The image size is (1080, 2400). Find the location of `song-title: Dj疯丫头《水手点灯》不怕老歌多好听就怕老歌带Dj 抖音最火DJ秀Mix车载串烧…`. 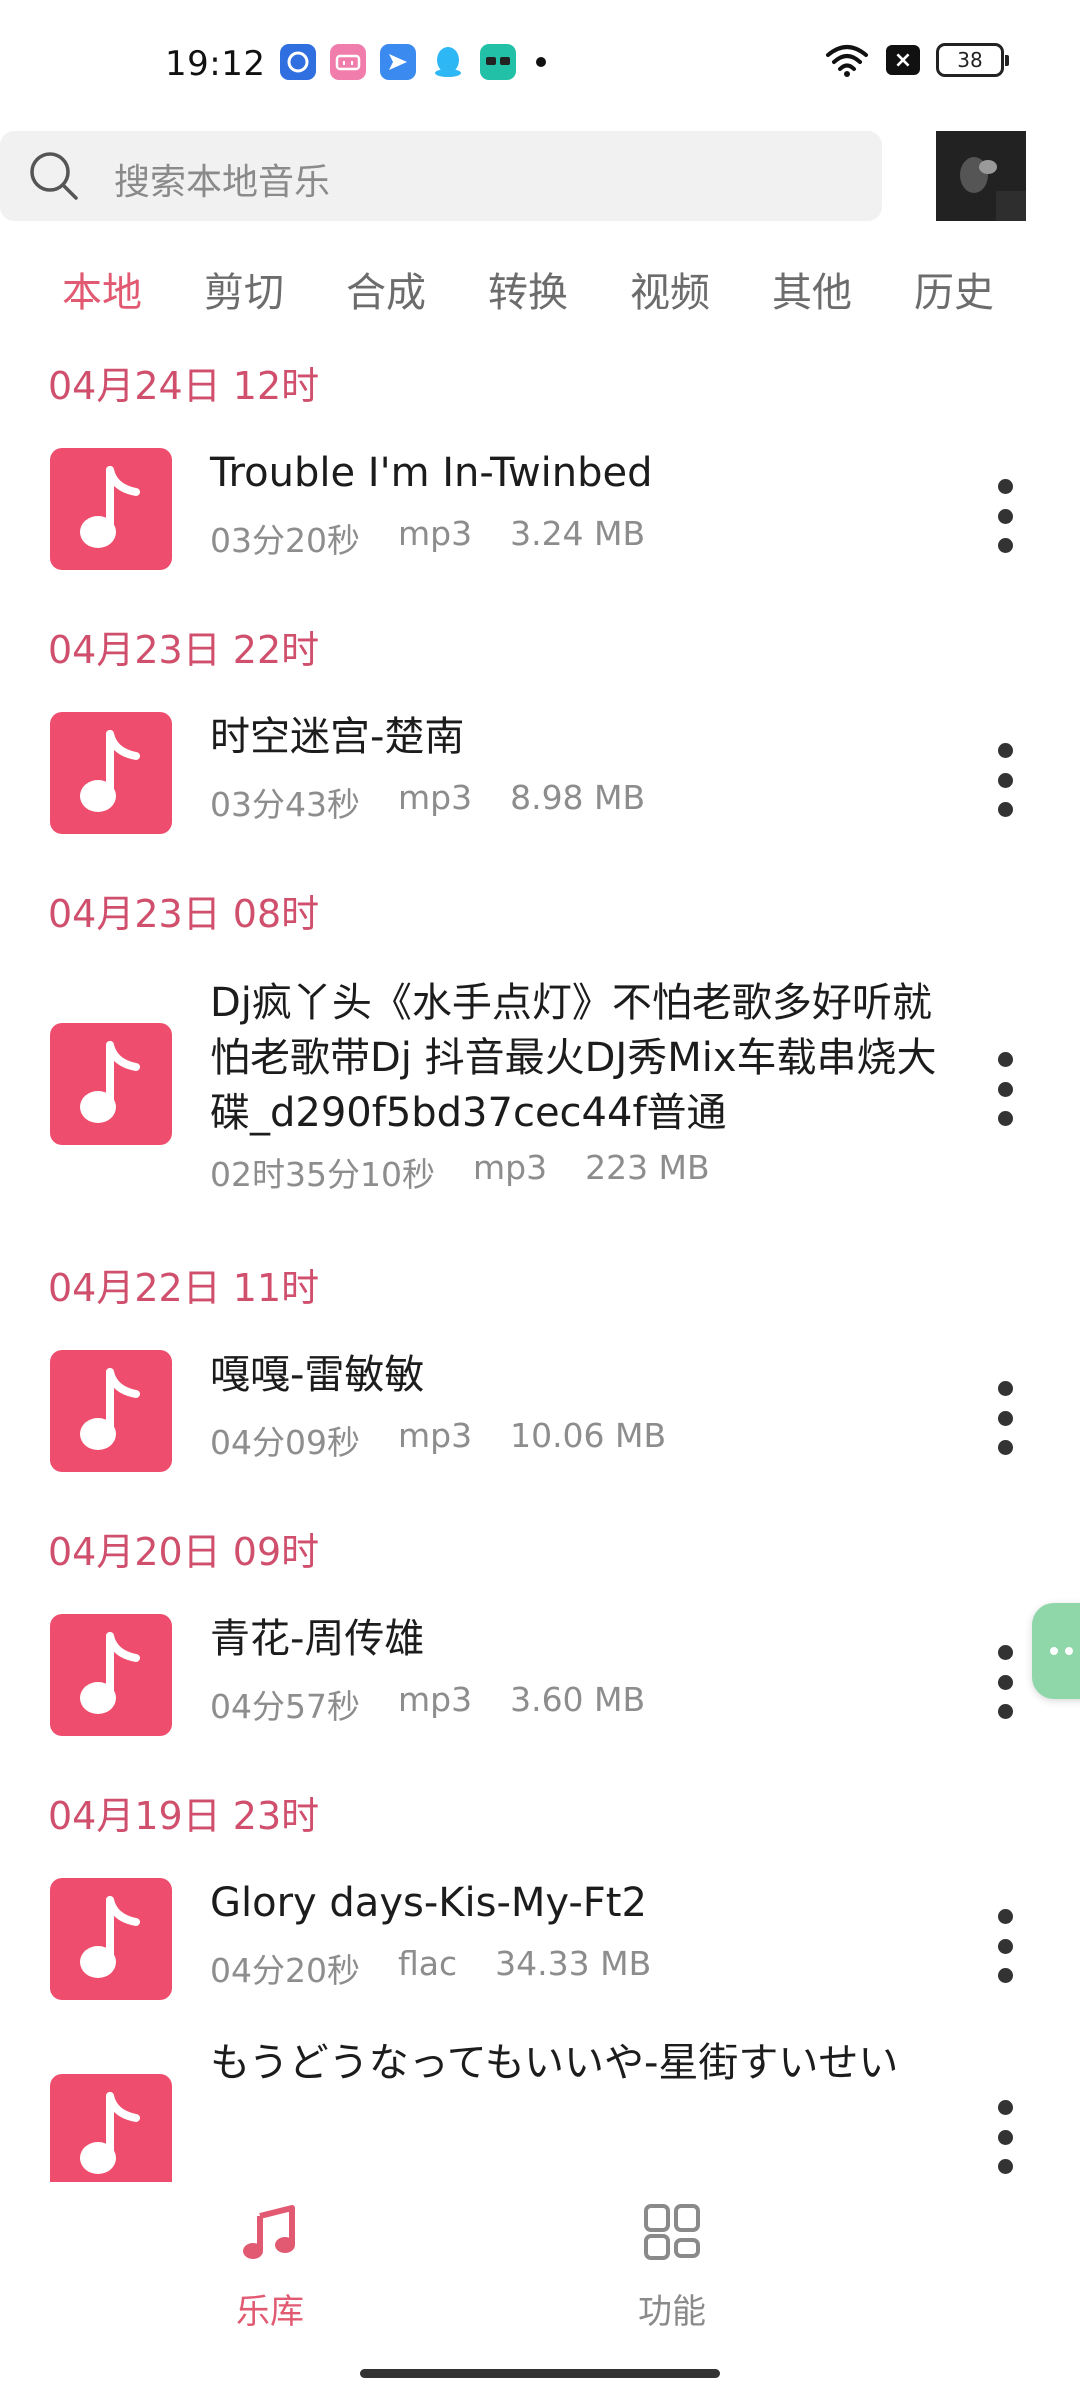

song-title: Dj疯丫头《水手点灯》不怕老歌多好听就怕老歌带Dj 抖音最火DJ秀Mix车载串烧… is located at coordinates (573, 1058).